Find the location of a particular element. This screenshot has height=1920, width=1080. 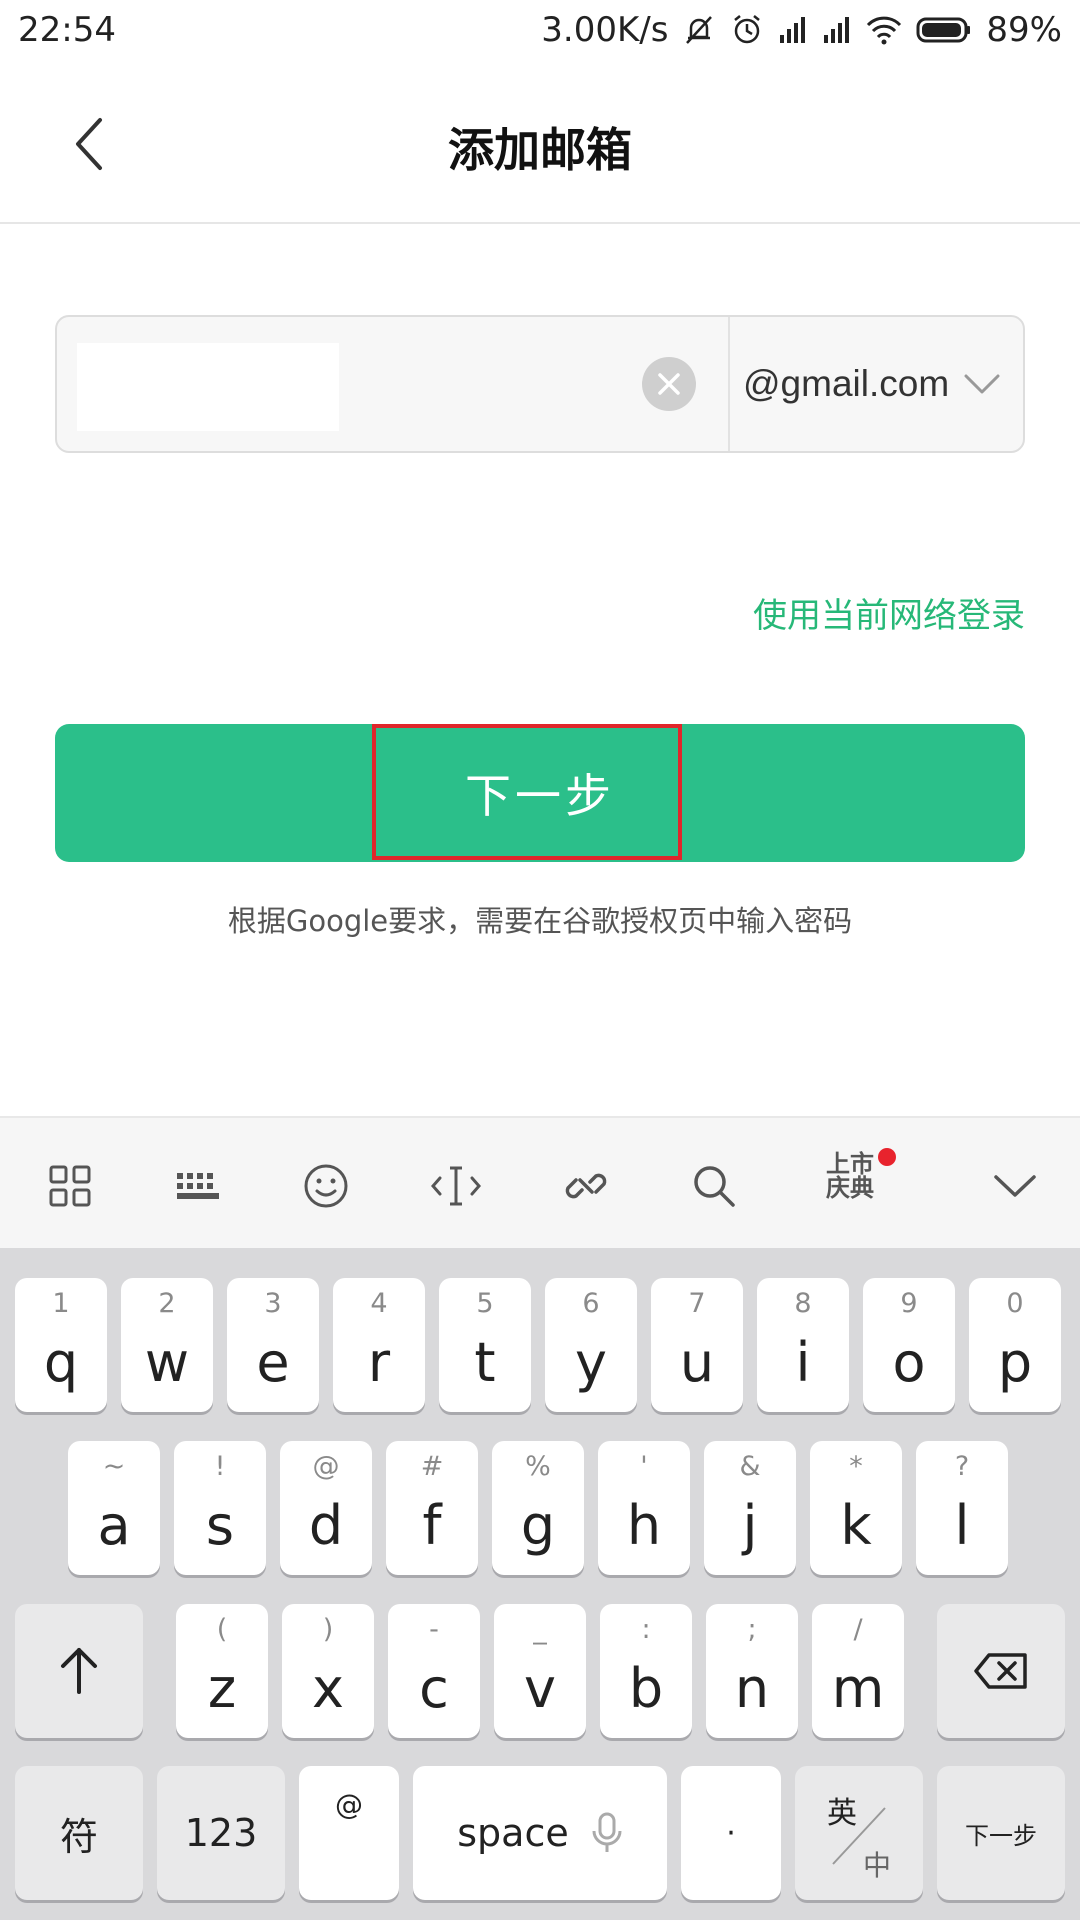

email-username-input is located at coordinates (208, 387).